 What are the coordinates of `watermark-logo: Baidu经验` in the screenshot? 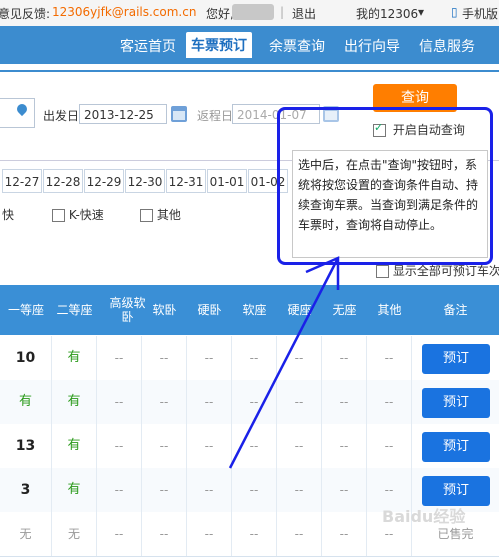 It's located at (424, 516).